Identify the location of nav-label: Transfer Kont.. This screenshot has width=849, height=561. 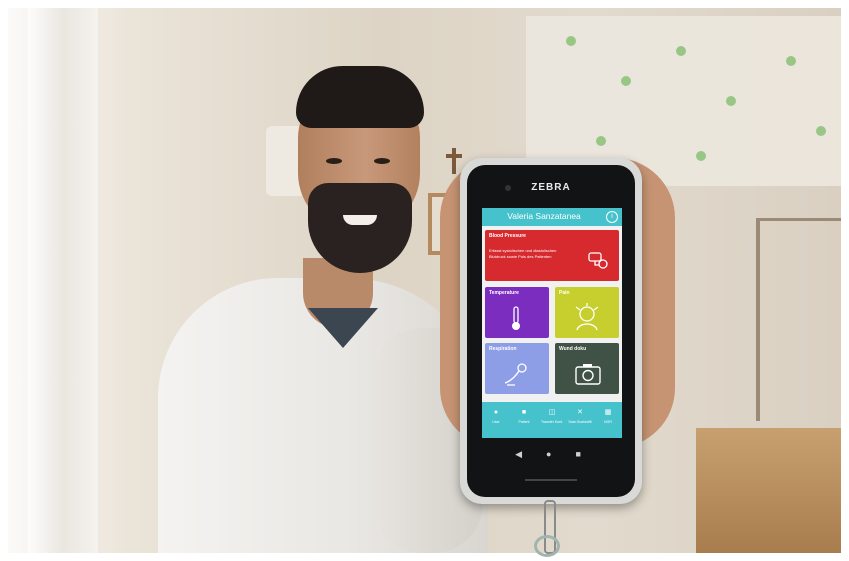
(552, 422).